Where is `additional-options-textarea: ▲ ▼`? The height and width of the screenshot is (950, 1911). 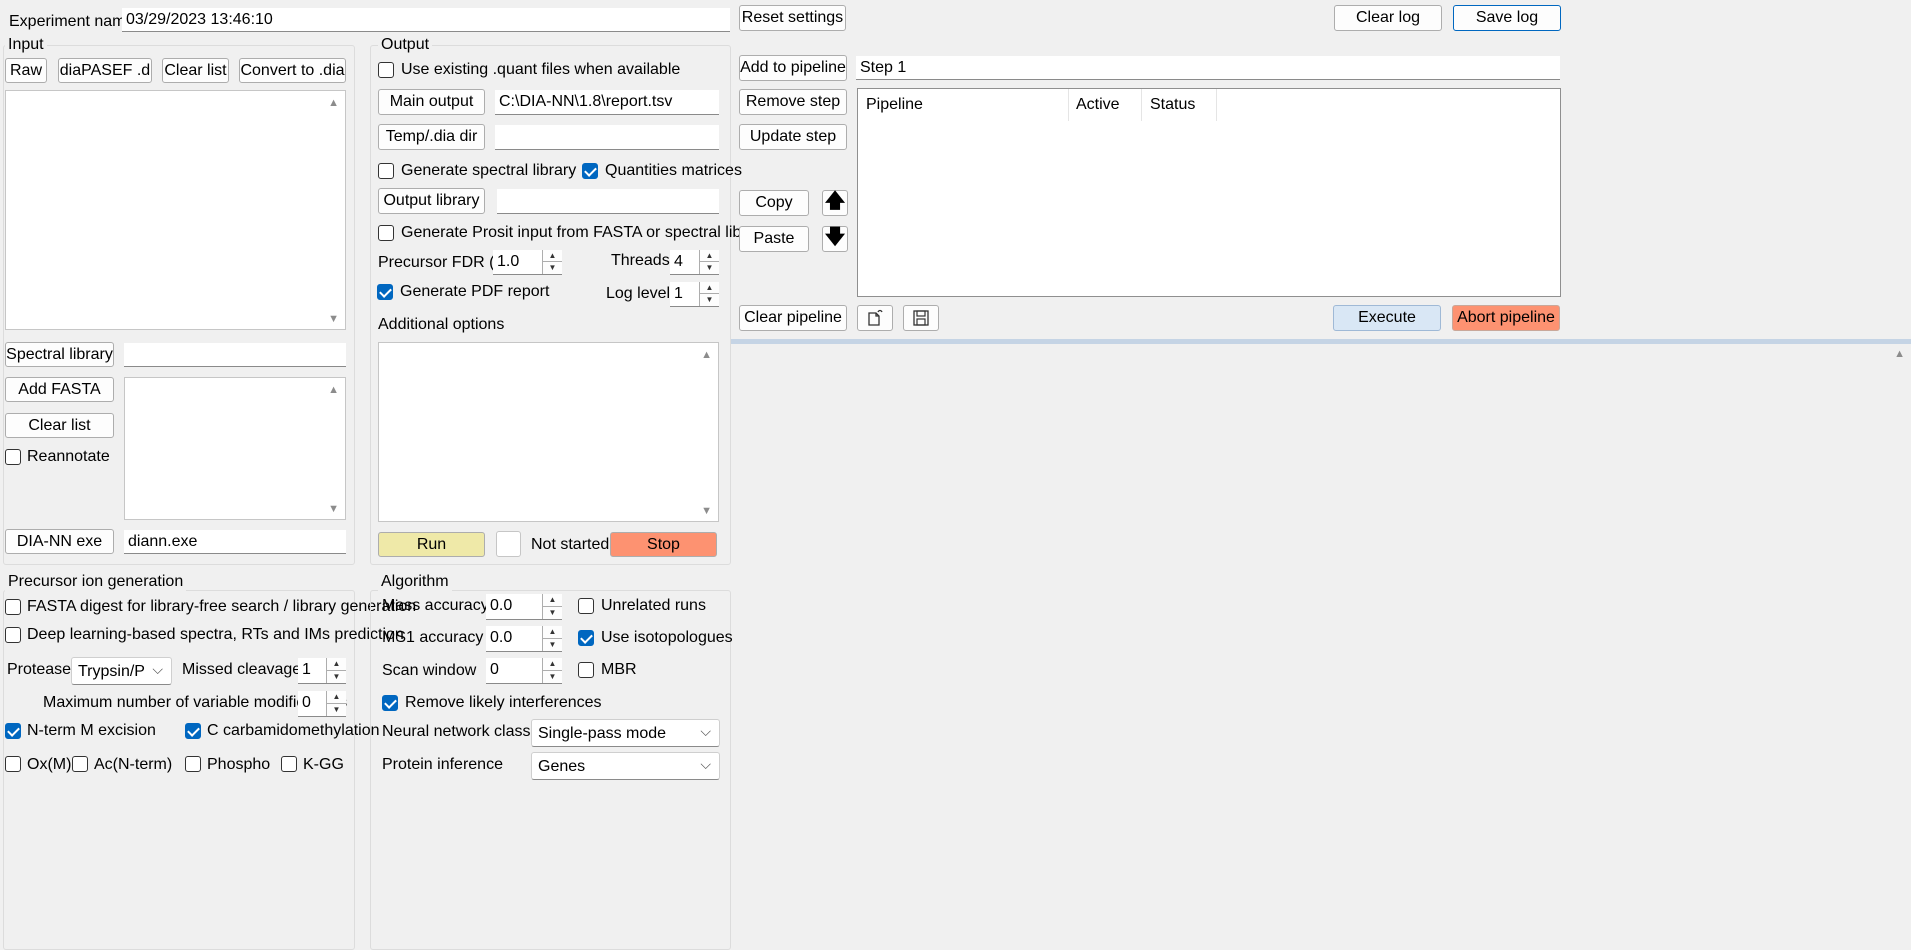 additional-options-textarea: ▲ ▼ is located at coordinates (548, 432).